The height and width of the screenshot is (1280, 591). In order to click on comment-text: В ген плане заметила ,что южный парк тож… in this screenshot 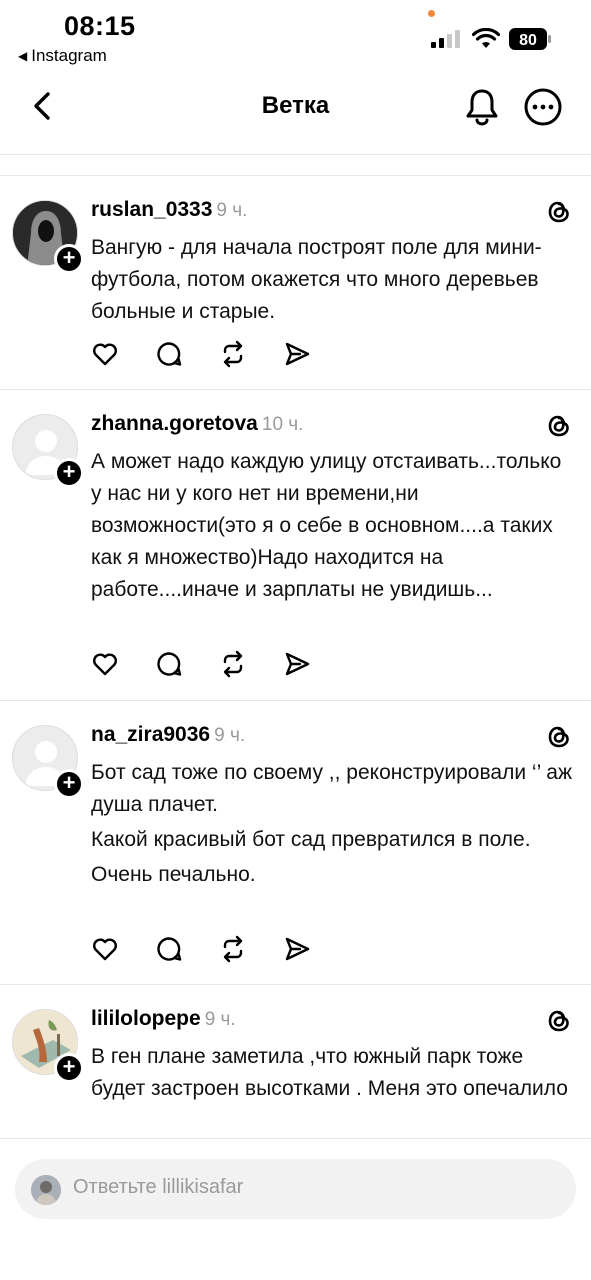, I will do `click(334, 1073)`.